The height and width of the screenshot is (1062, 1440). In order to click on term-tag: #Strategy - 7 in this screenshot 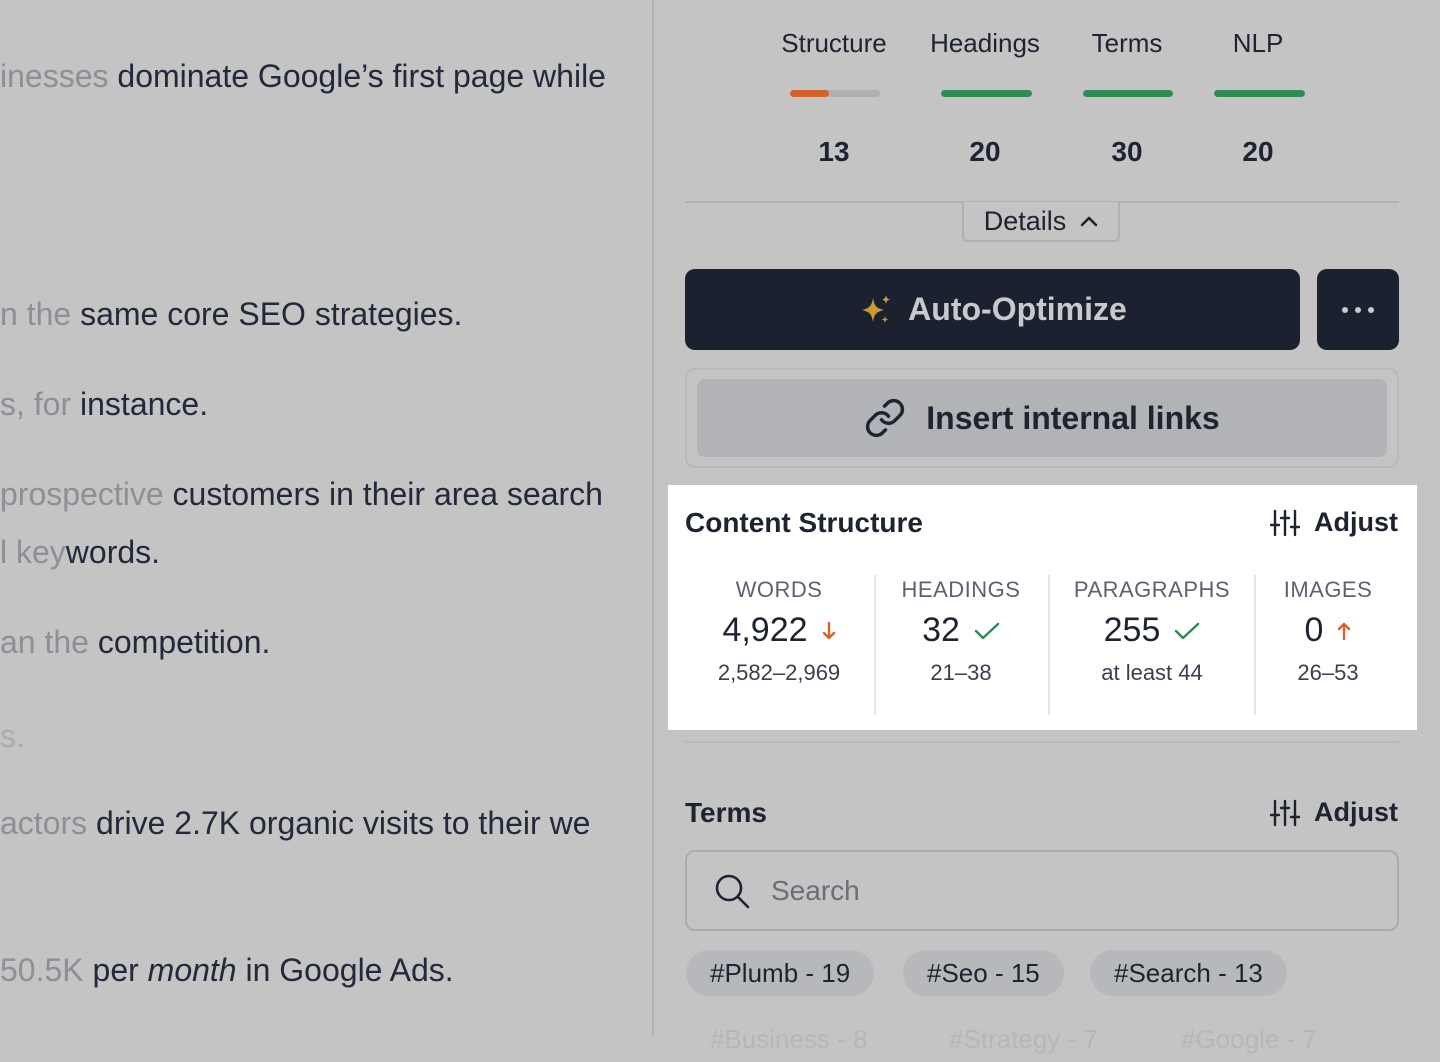, I will do `click(1023, 1039)`.